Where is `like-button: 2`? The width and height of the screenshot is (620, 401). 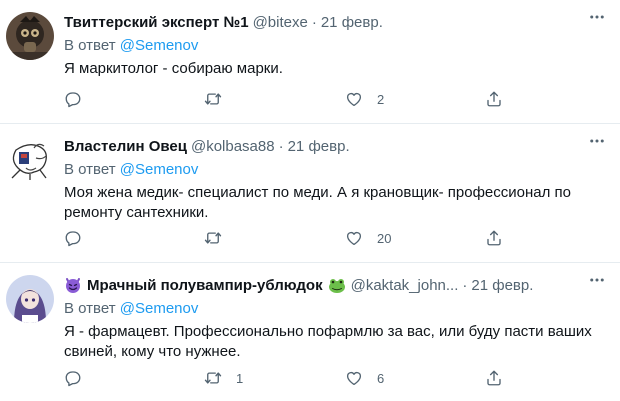 like-button: 2 is located at coordinates (364, 99).